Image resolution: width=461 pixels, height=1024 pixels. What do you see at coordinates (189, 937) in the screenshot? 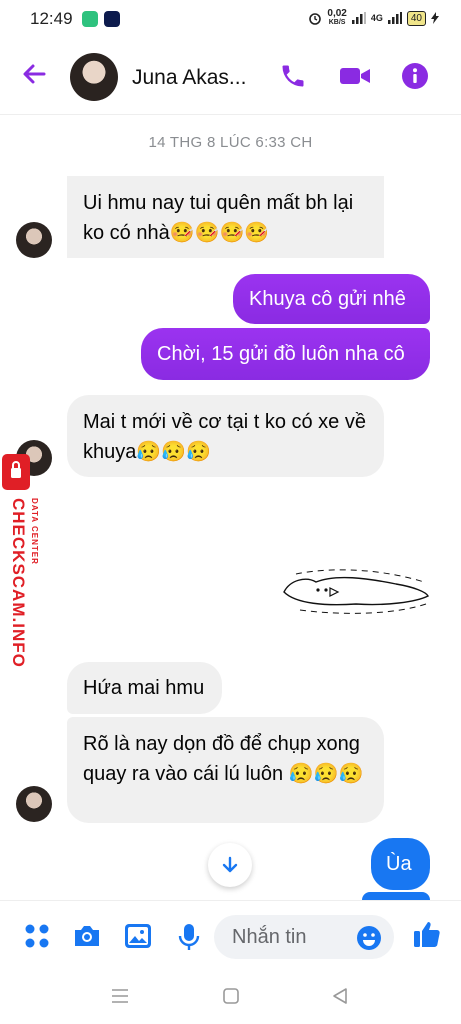
I see `microphone-icon` at bounding box center [189, 937].